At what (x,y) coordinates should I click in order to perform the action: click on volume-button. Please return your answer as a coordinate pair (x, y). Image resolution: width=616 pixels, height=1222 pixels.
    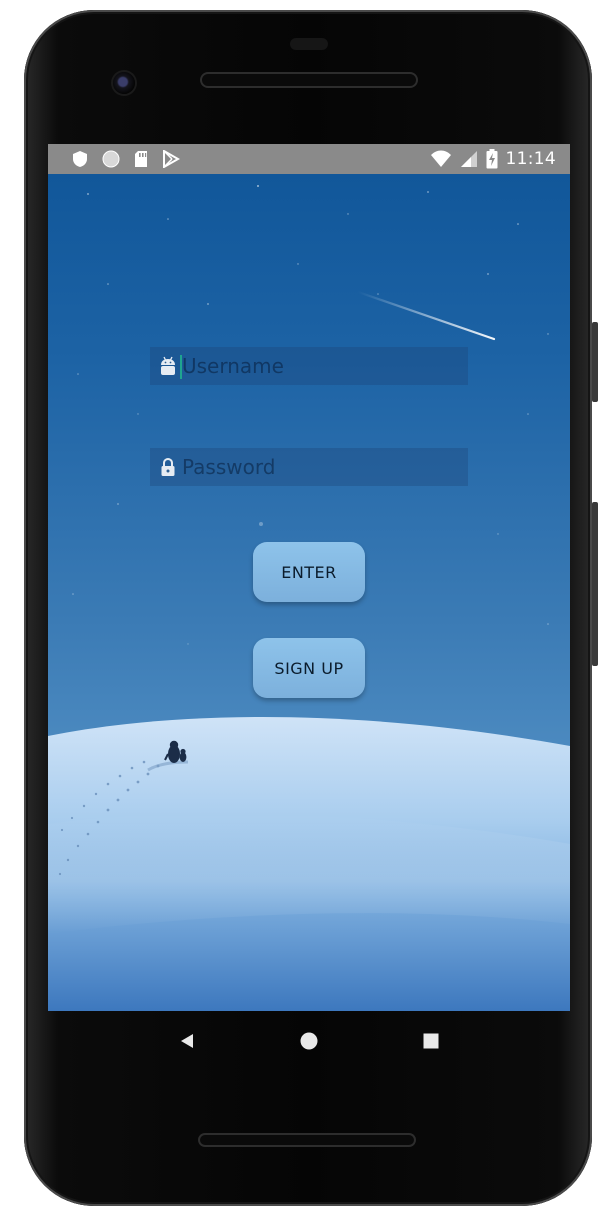
    Looking at the image, I should click on (595, 584).